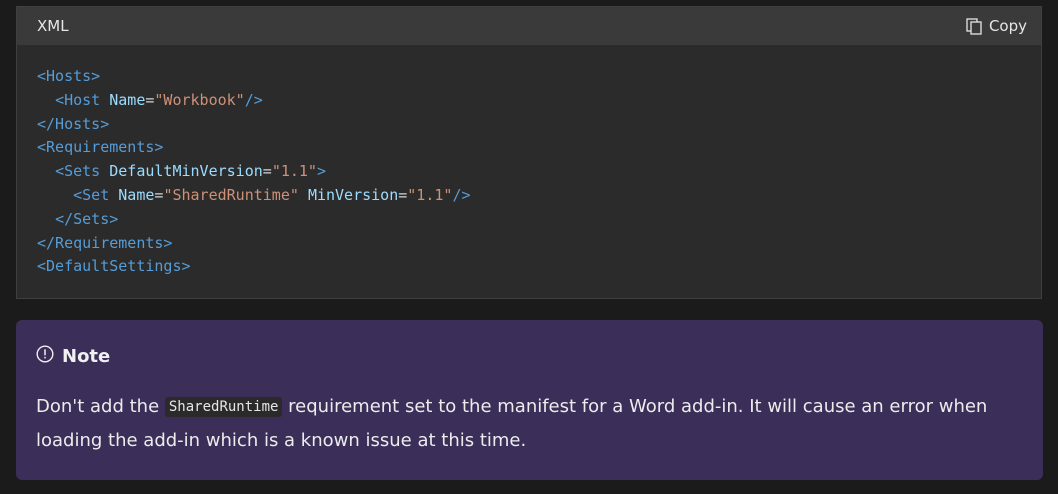 The height and width of the screenshot is (494, 1058). Describe the element at coordinates (86, 356) in the screenshot. I see `note-title: Note` at that location.